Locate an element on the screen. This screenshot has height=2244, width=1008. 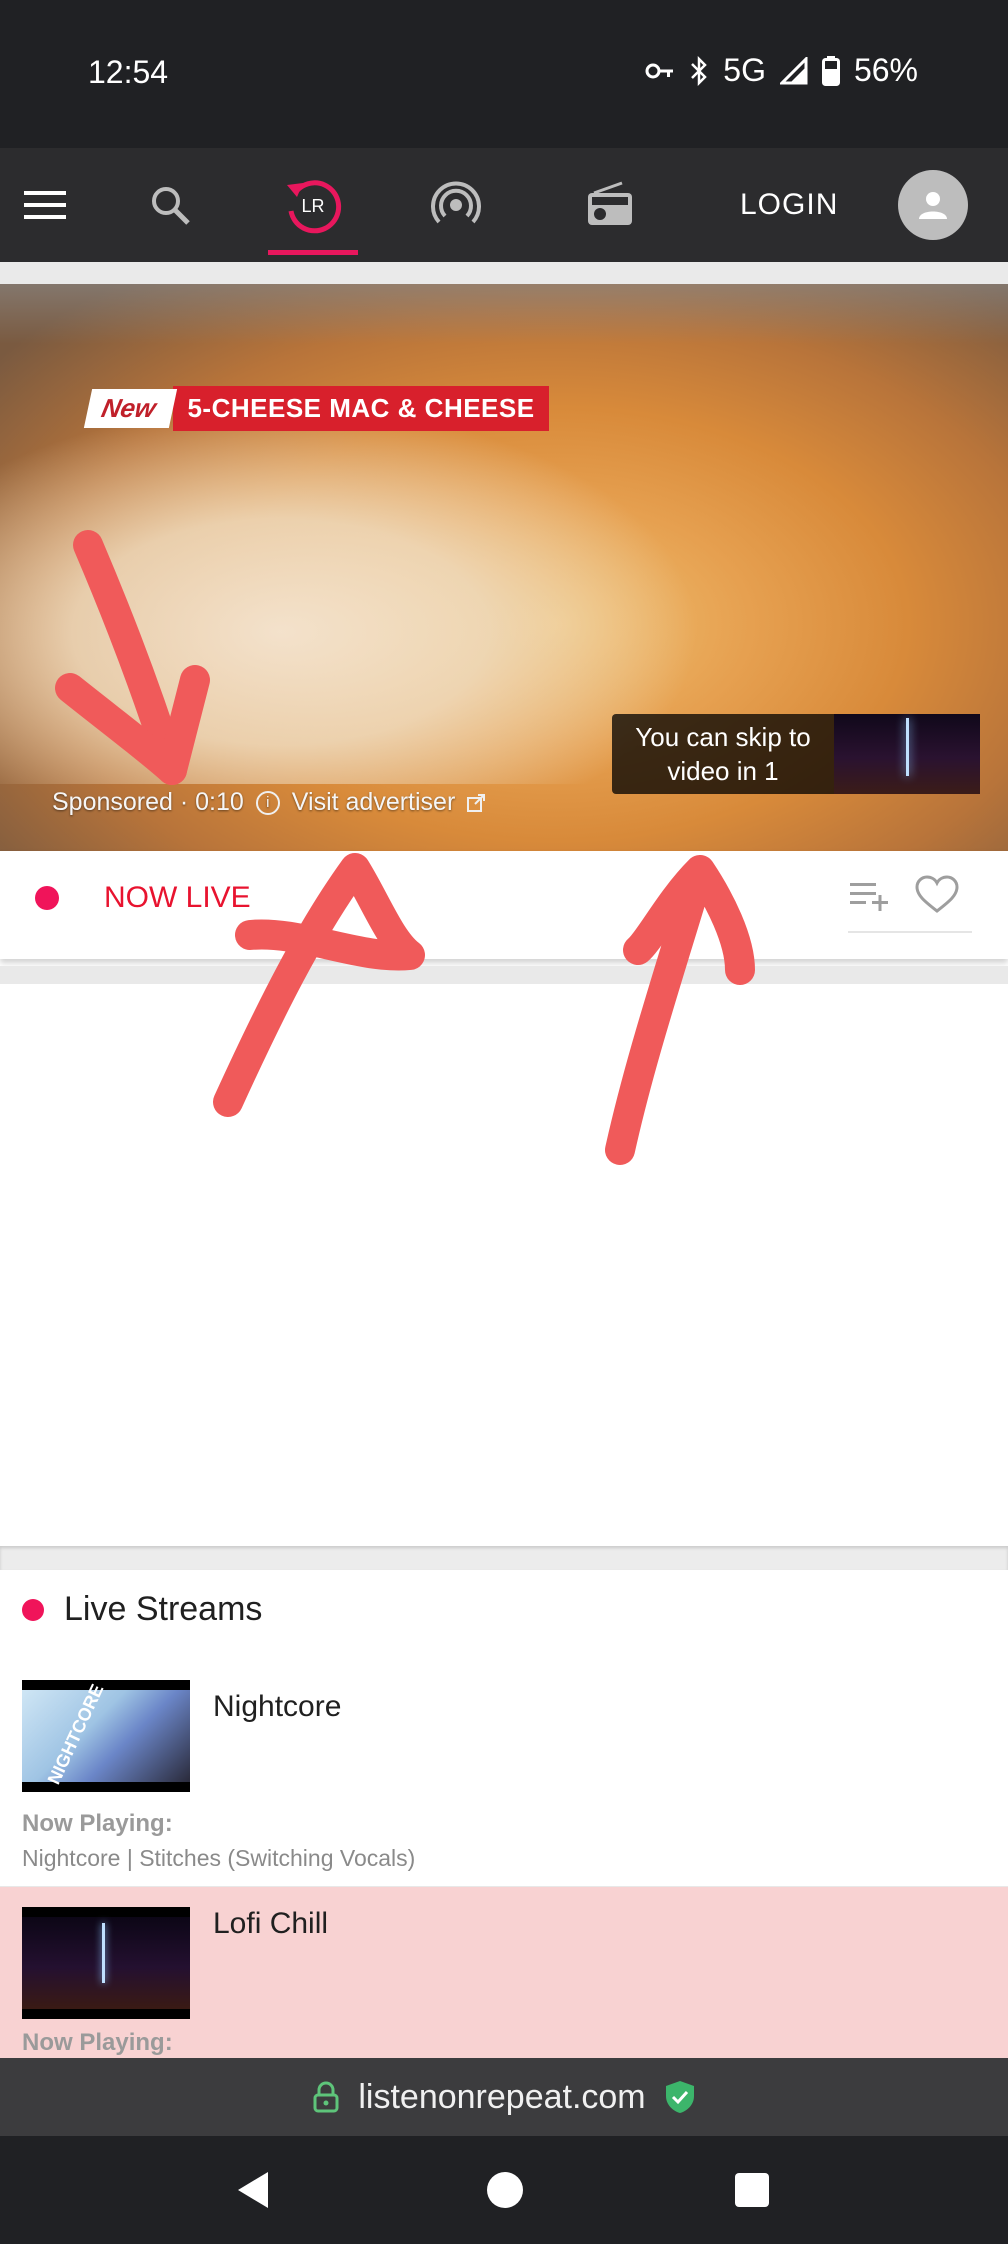
radio-tab is located at coordinates (610, 205).